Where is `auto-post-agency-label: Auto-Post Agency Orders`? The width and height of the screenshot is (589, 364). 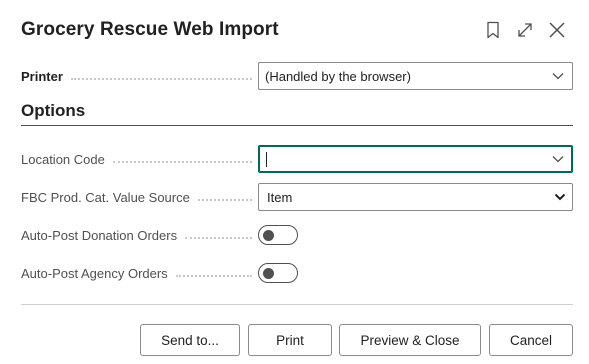
auto-post-agency-label: Auto-Post Agency Orders is located at coordinates (94, 273).